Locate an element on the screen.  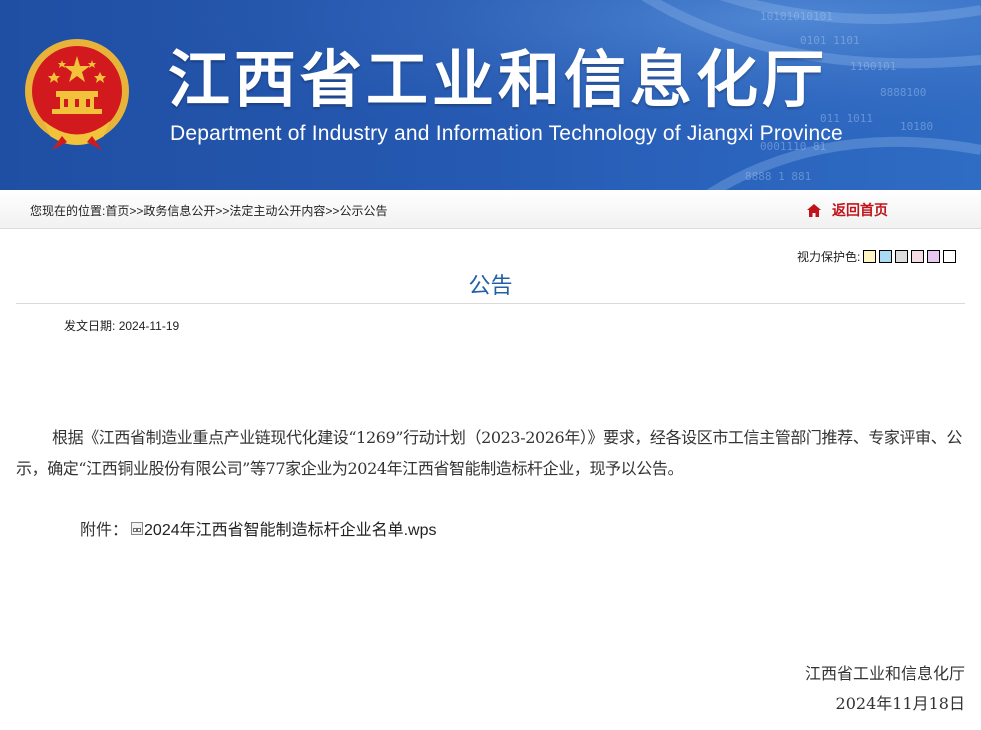
breadcrumb-item-notices: 公示公告 is located at coordinates (363, 211).